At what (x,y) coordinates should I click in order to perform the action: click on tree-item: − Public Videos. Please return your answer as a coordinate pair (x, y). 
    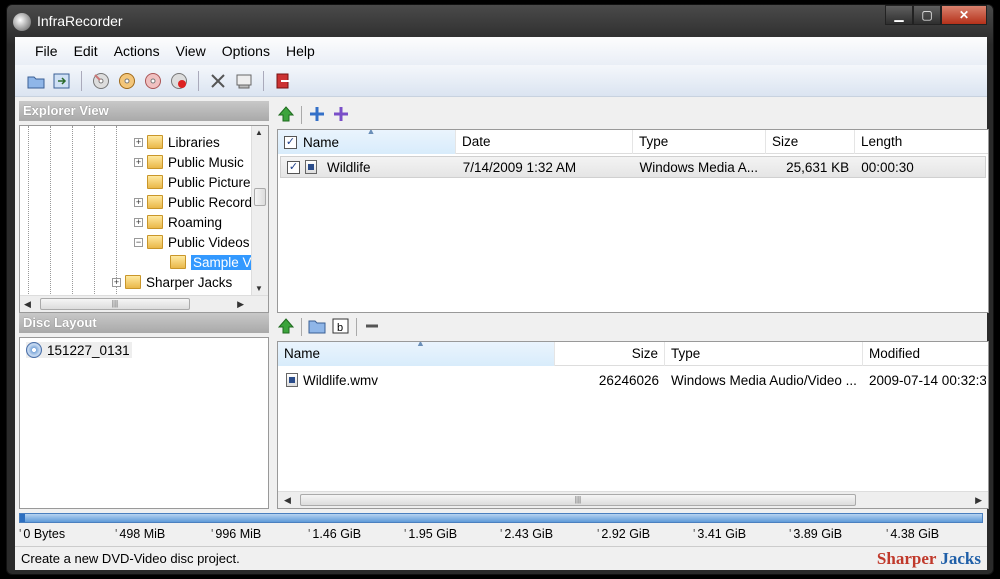
    Looking at the image, I should click on (192, 242).